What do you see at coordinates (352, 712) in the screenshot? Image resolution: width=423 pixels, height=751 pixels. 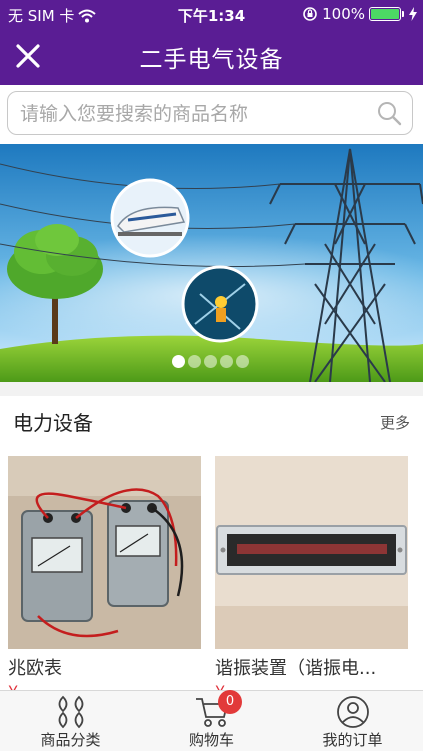 I see `user-icon` at bounding box center [352, 712].